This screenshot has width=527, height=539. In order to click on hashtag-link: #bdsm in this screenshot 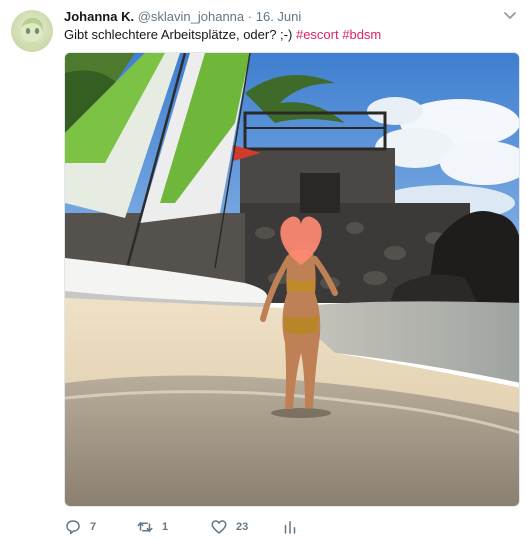, I will do `click(361, 34)`.